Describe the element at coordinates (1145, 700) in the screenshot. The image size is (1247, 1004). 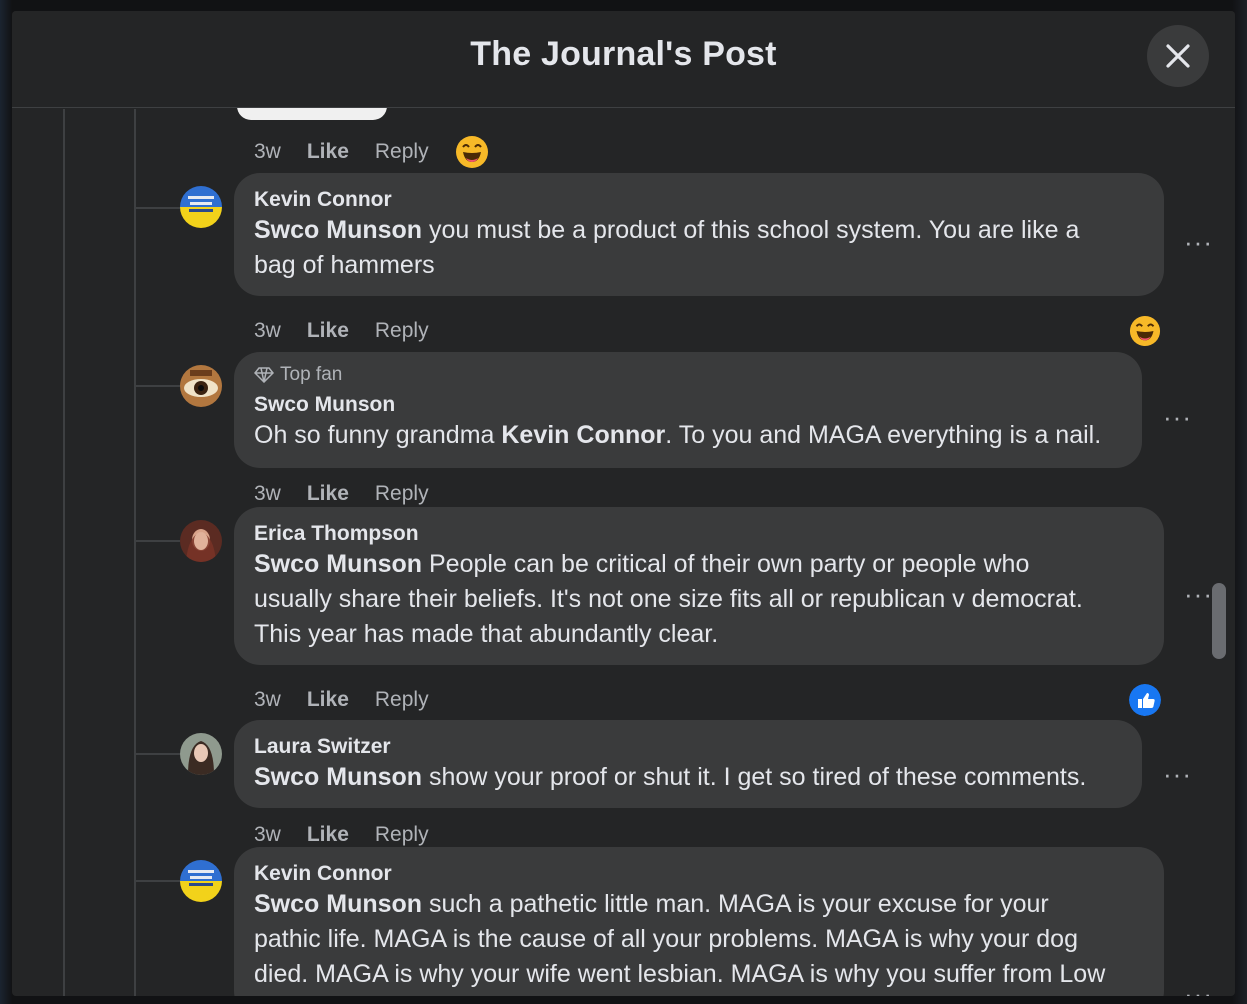
I see `like-reaction-icon` at that location.